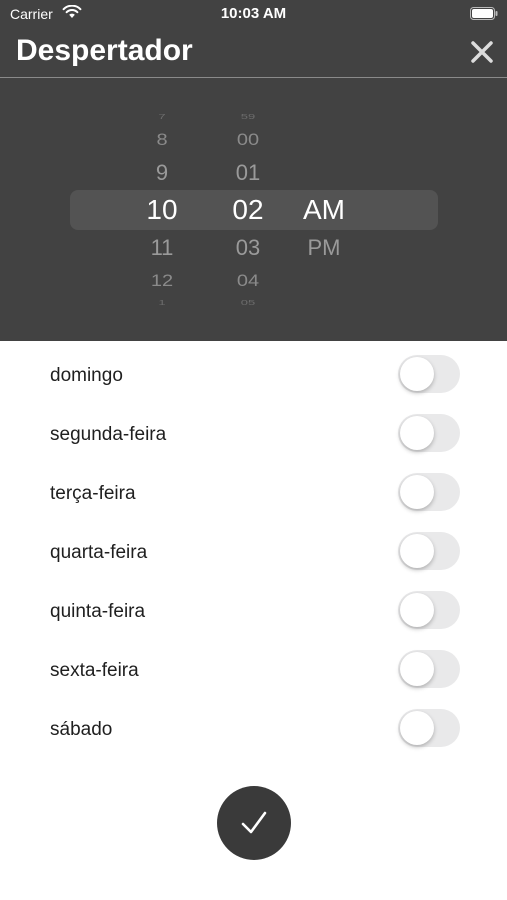 This screenshot has height=900, width=507. I want to click on day-label: quinta-feira, so click(98, 611).